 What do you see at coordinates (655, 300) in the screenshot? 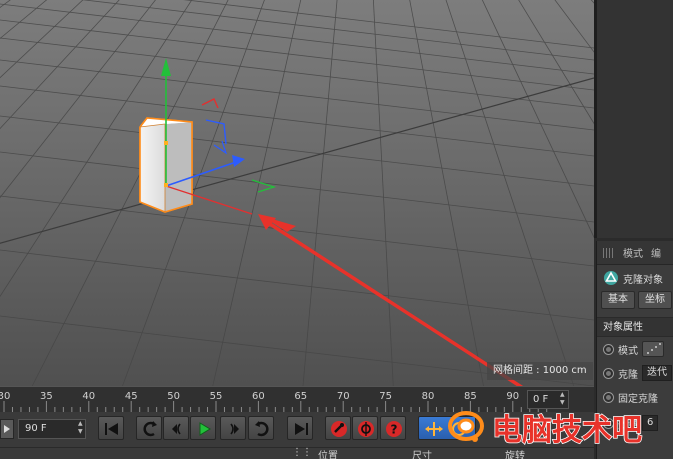
I see `coord-button: 坐标` at bounding box center [655, 300].